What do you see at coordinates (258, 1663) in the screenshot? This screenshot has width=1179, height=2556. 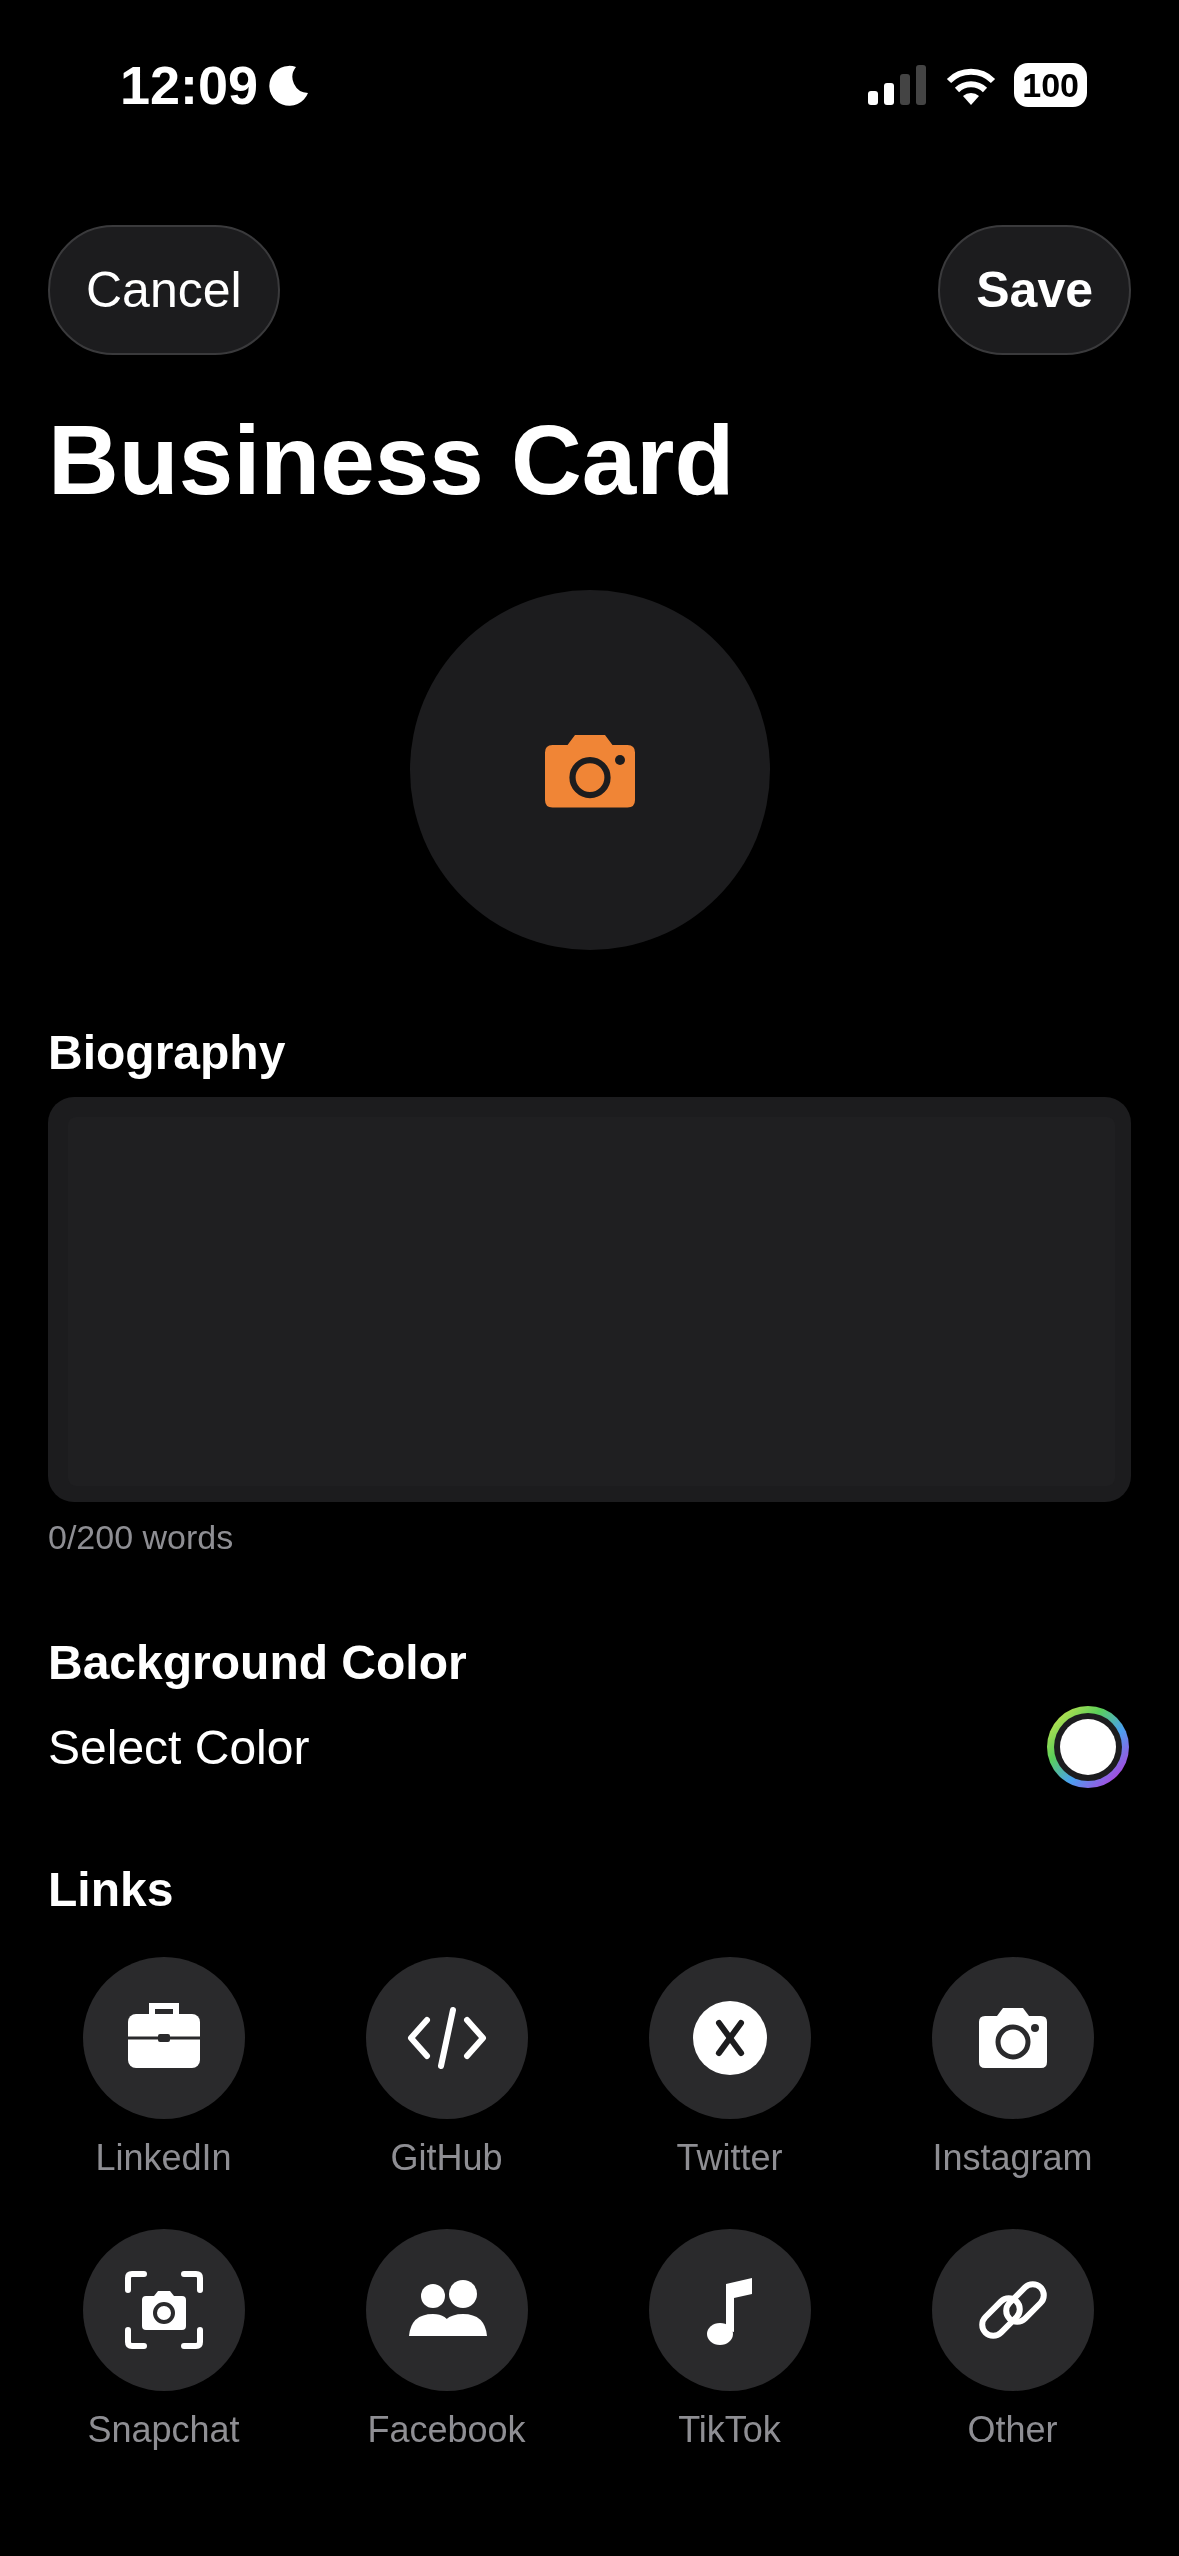 I see `section-heading: Background Color` at bounding box center [258, 1663].